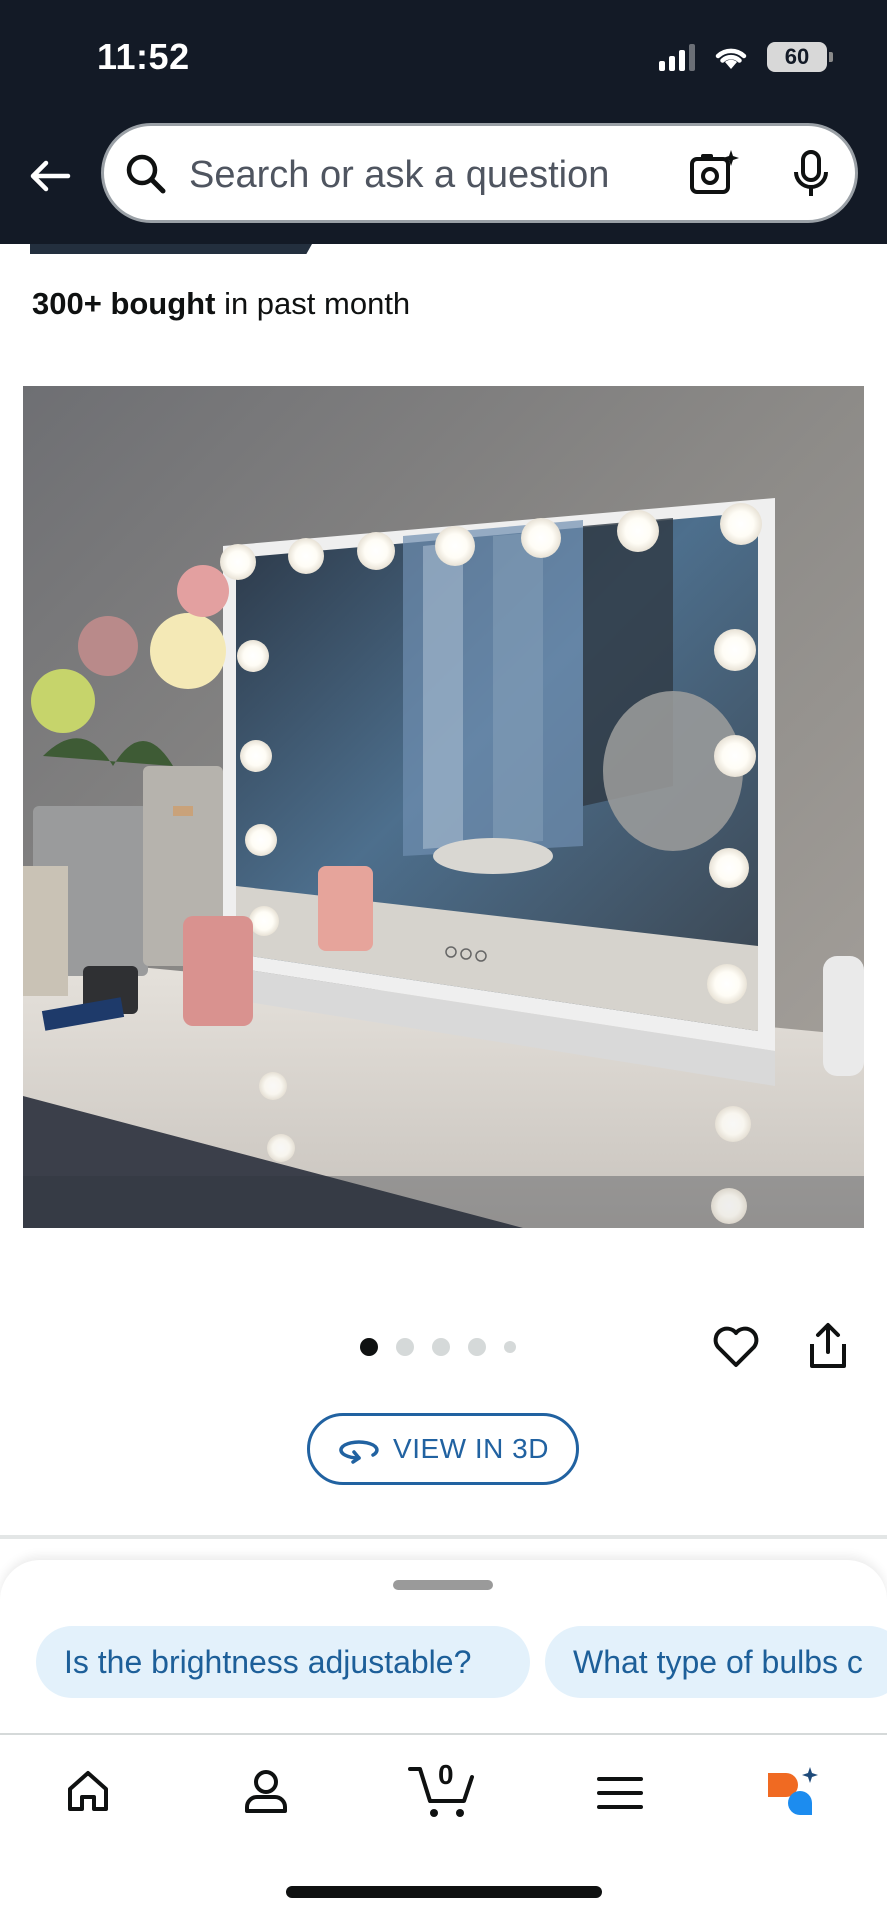  I want to click on wifi-icon, so click(731, 58).